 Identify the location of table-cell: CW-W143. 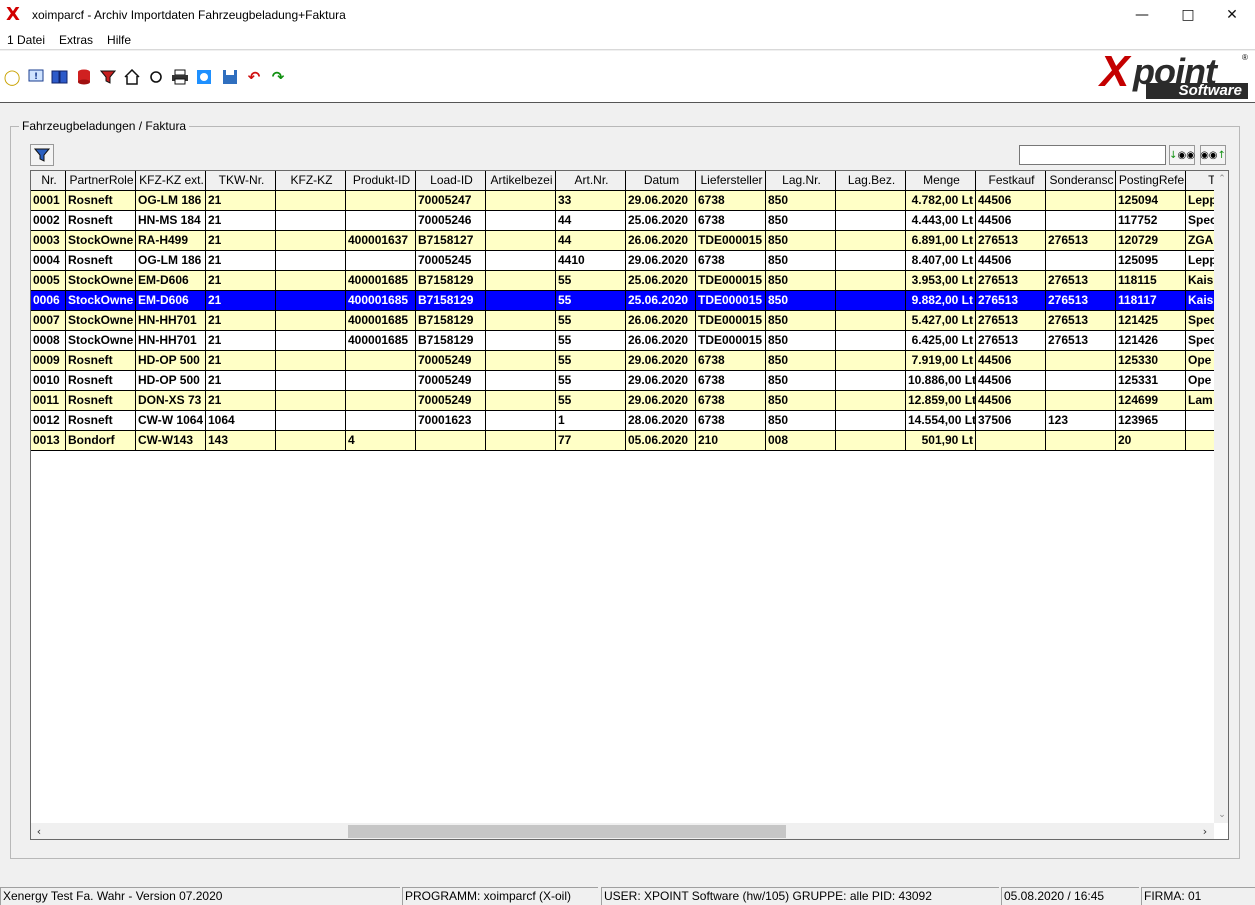
(171, 441).